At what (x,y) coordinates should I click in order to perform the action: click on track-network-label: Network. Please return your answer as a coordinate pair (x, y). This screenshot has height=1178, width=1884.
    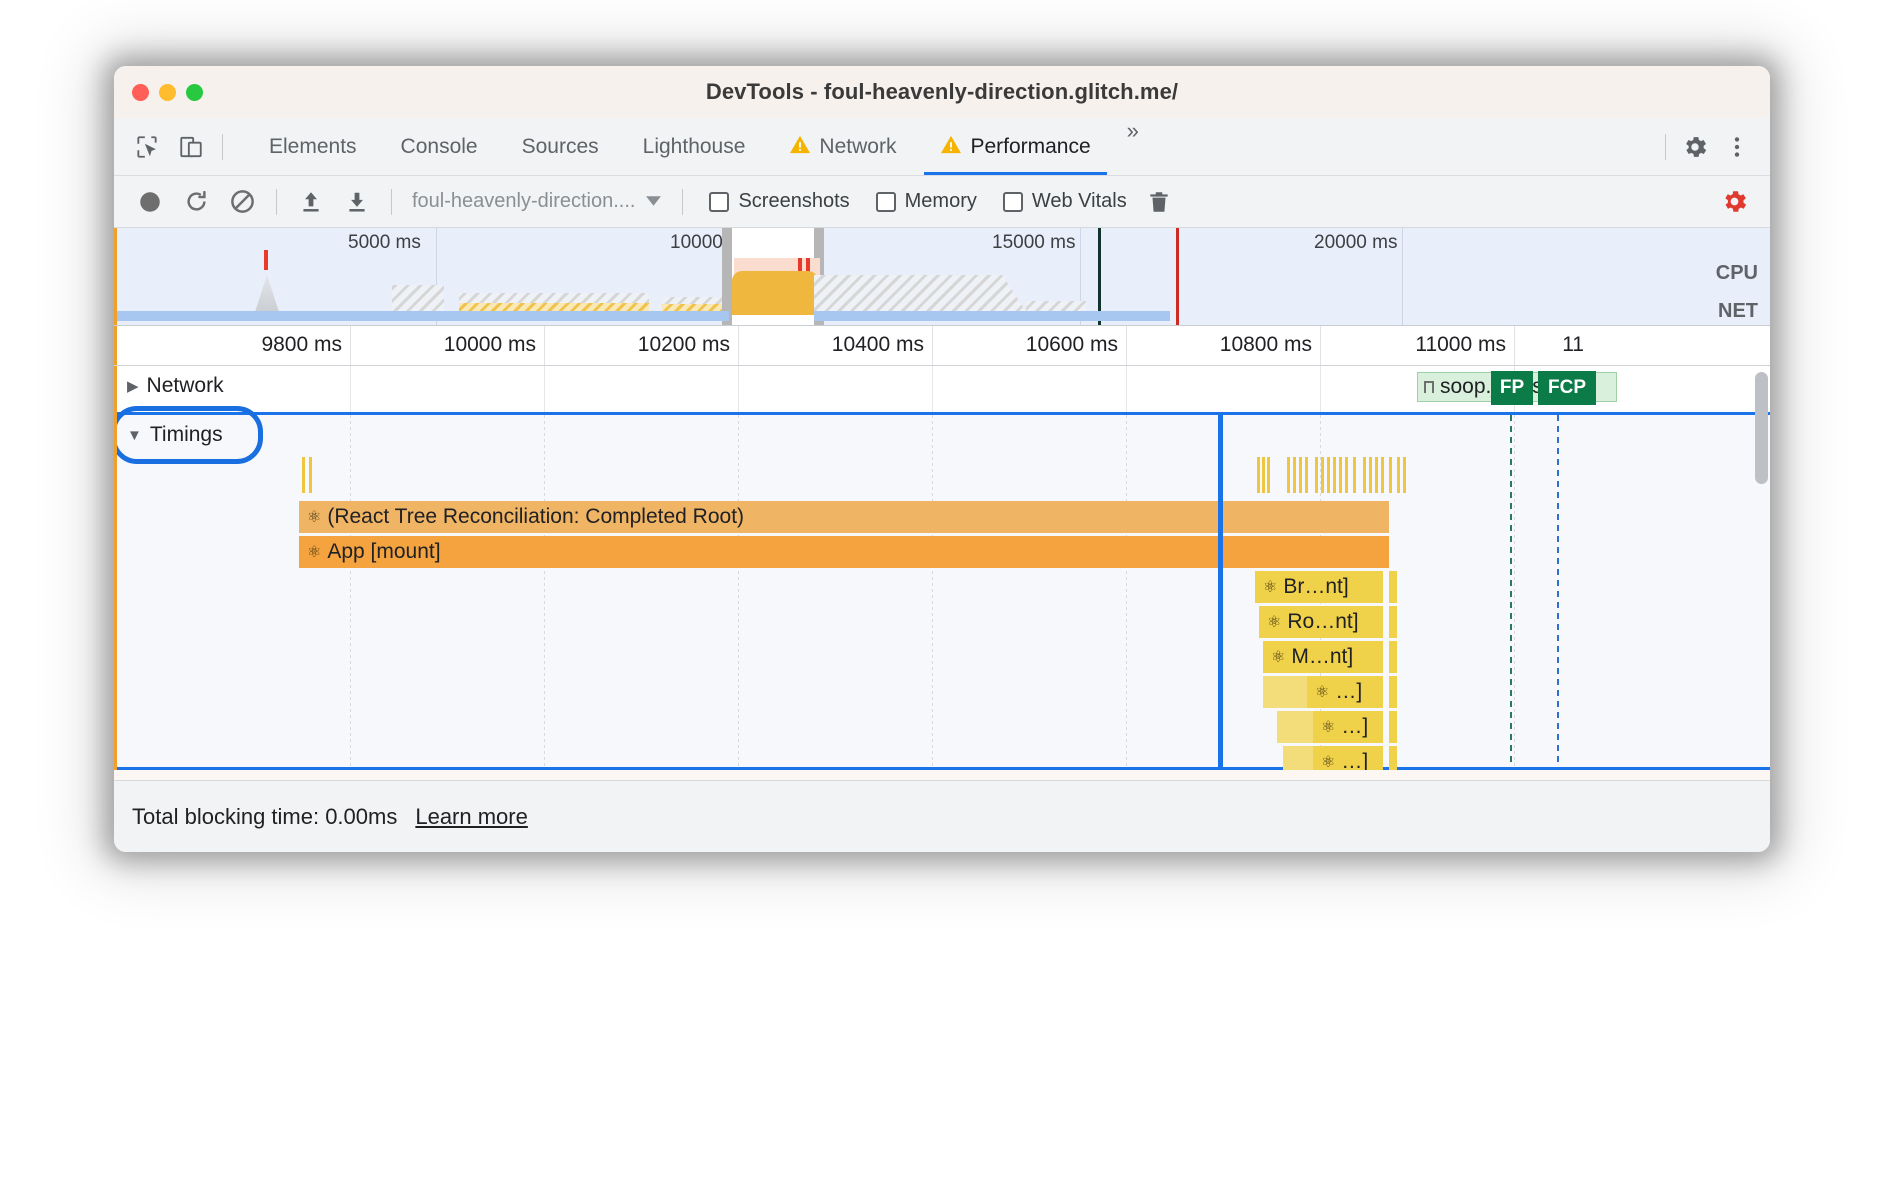
    Looking at the image, I should click on (185, 385).